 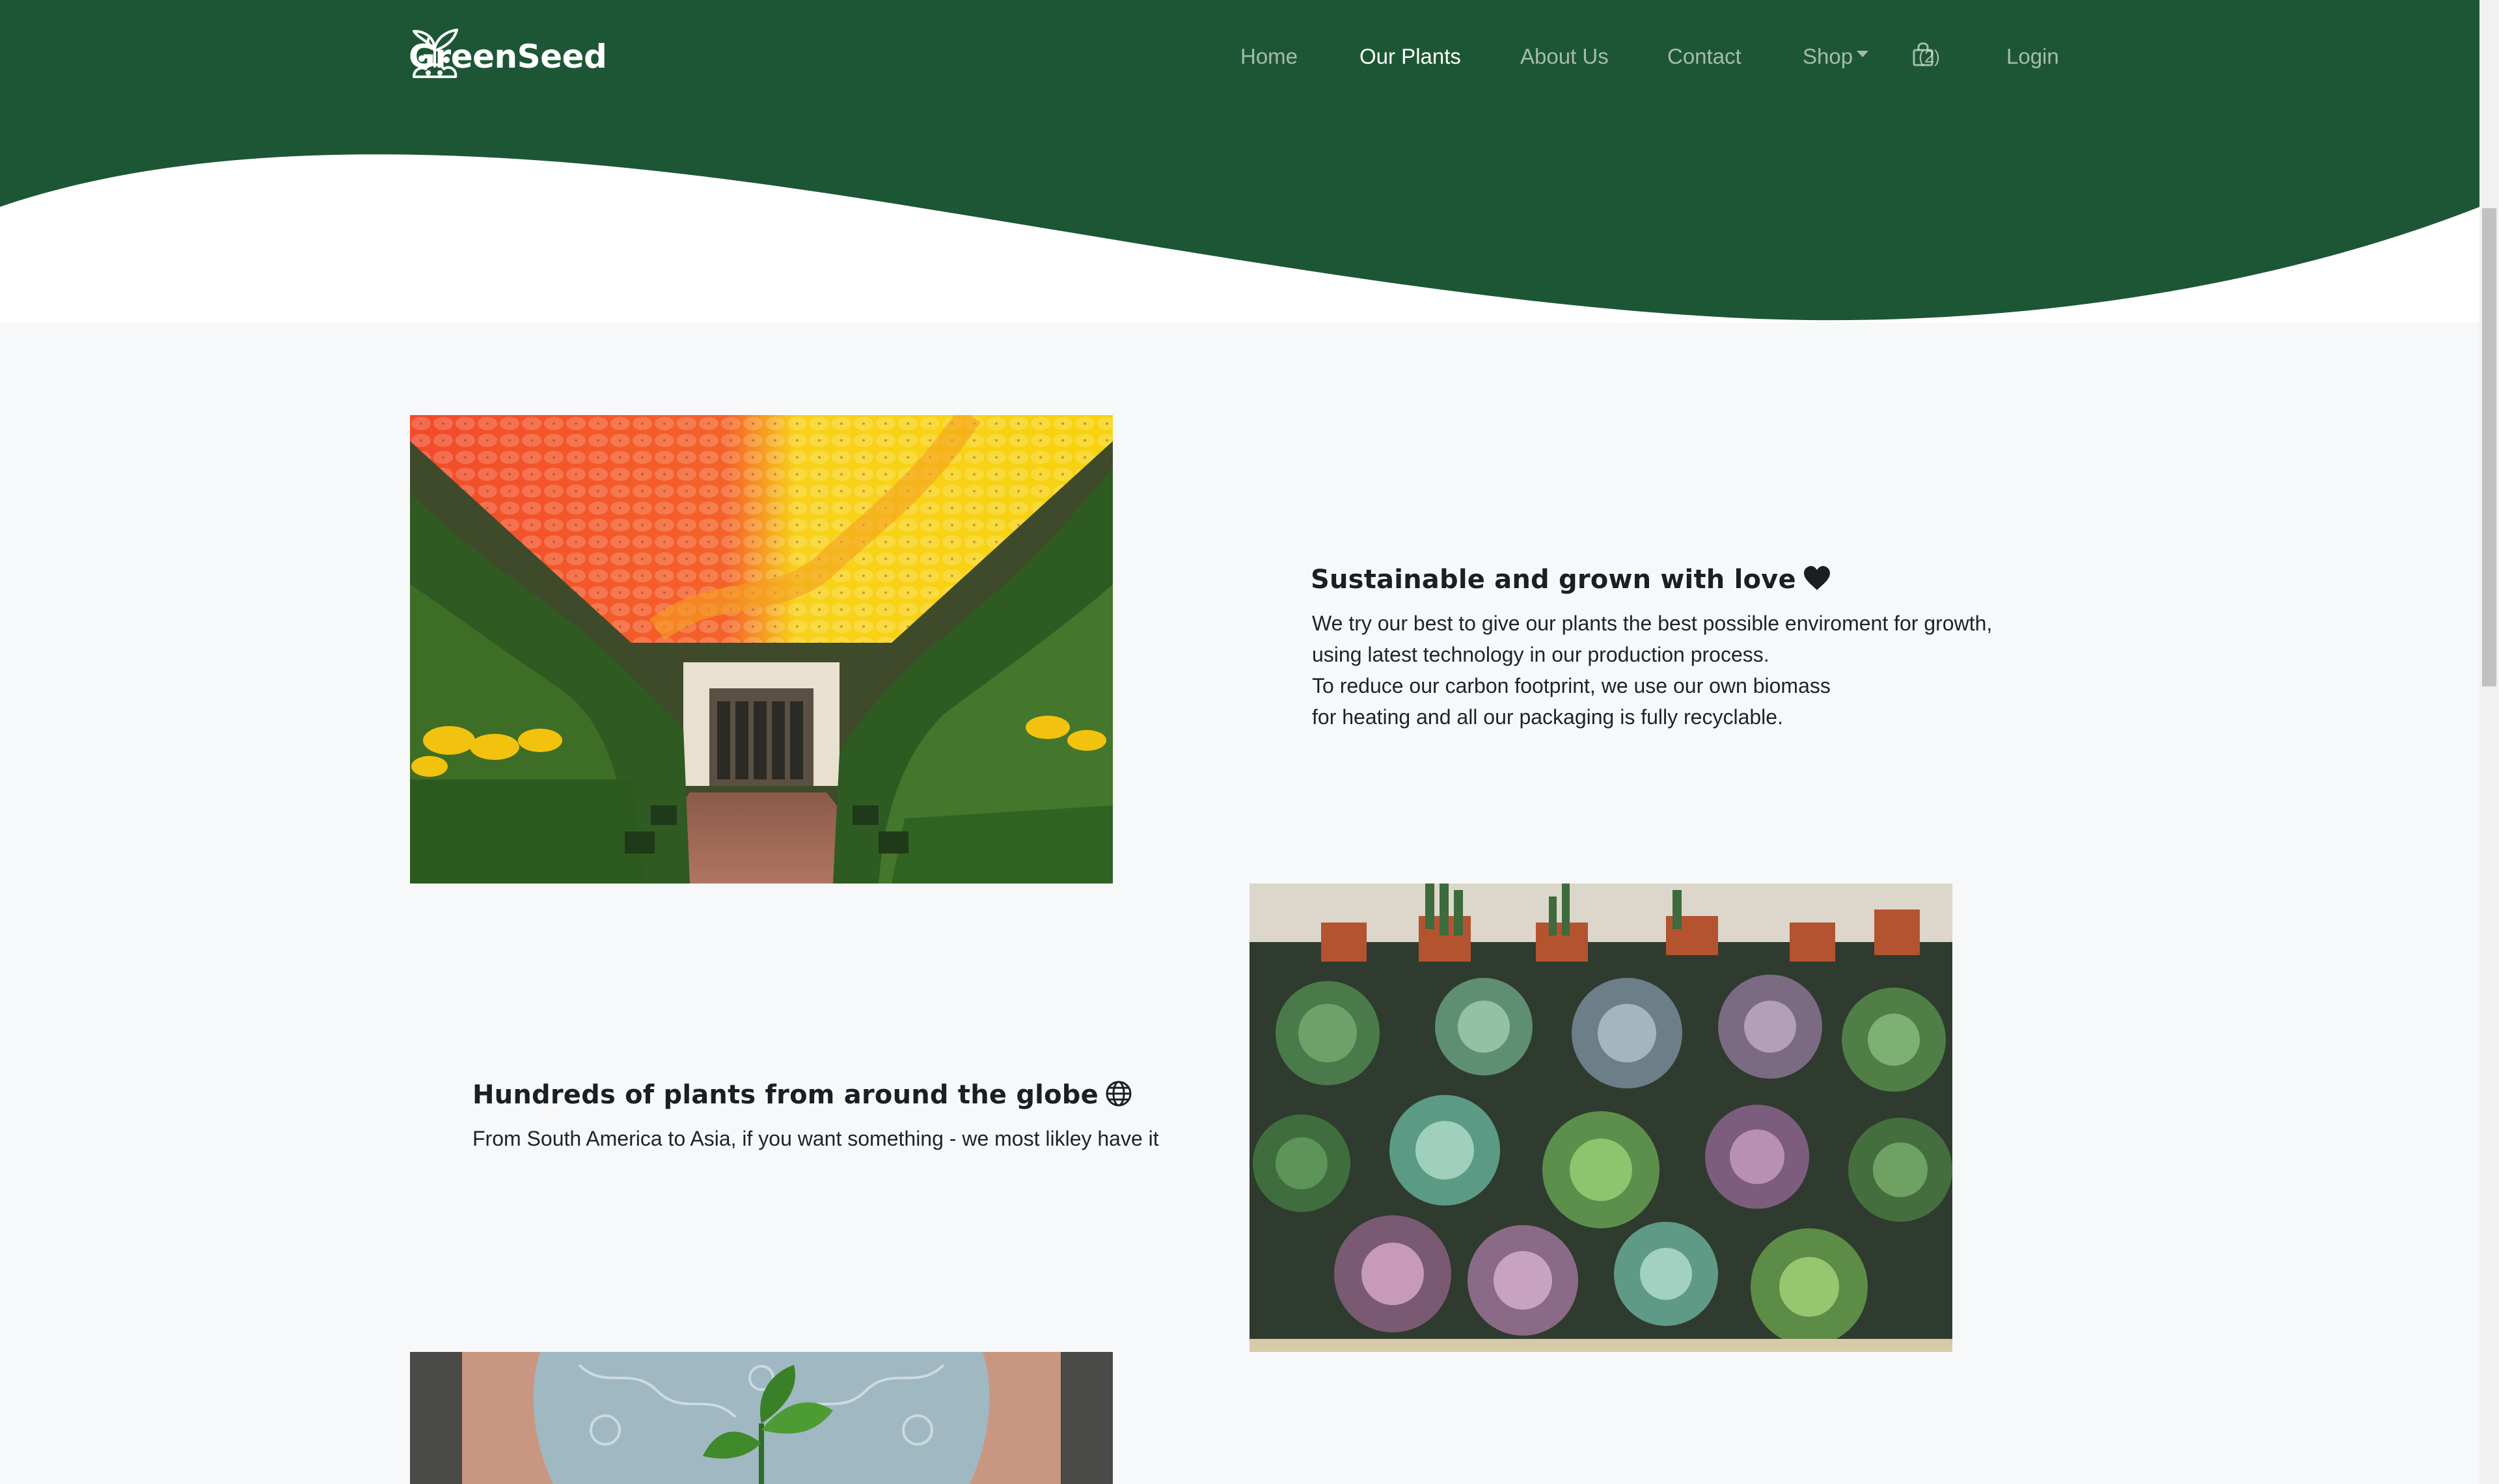 I want to click on cart-button: (2), so click(x=1926, y=56).